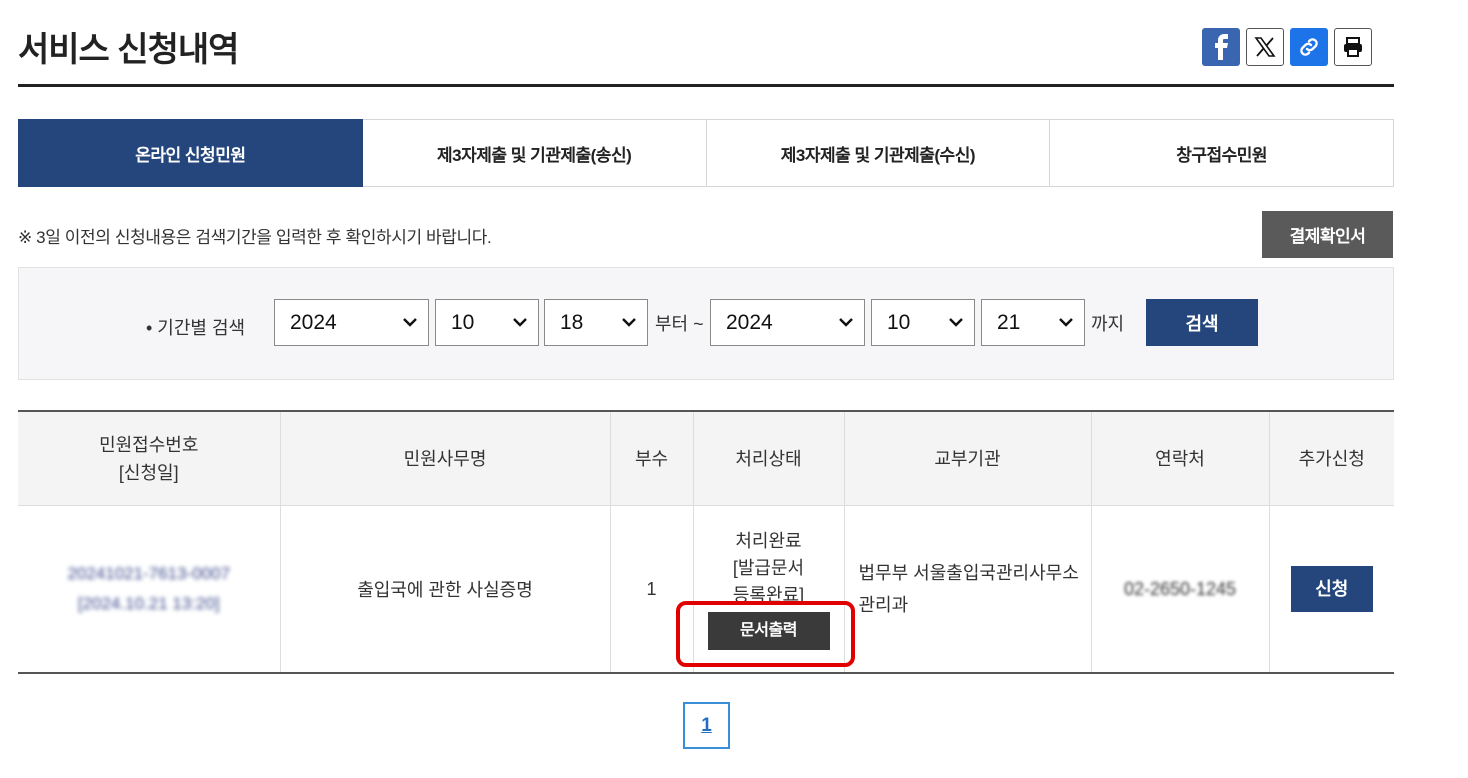  Describe the element at coordinates (148, 603) in the screenshot. I see `receipt-date-value: [2024.10.21 13:20]` at that location.